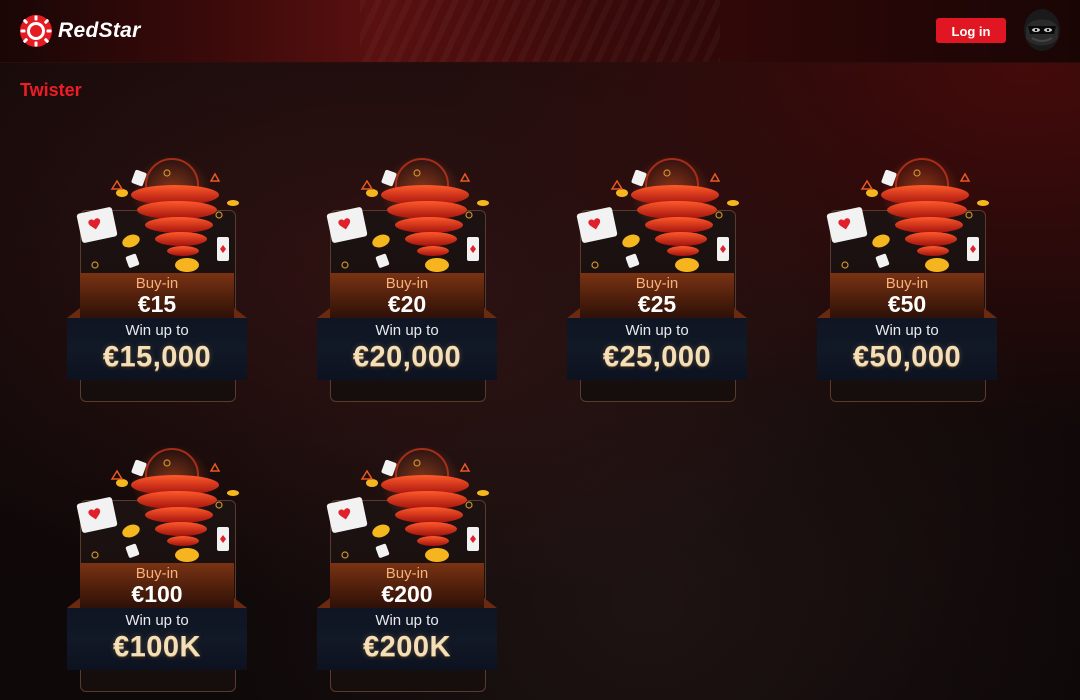 Image resolution: width=1080 pixels, height=700 pixels. I want to click on buyin-amount: €200, so click(407, 594).